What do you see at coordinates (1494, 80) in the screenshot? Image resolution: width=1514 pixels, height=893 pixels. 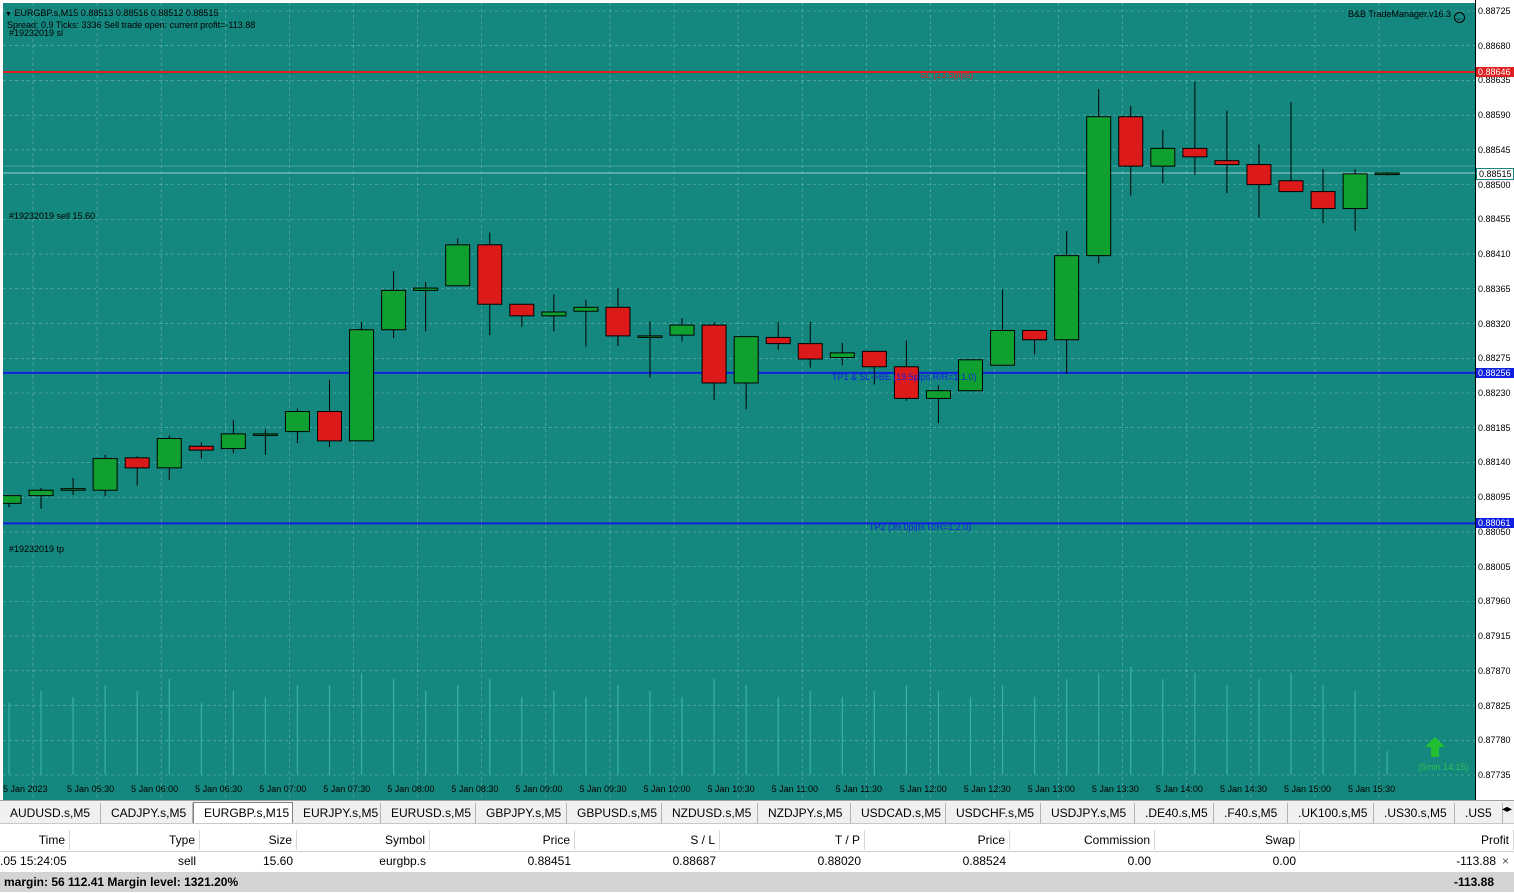 I see `price-axis-label: 0.88635` at bounding box center [1494, 80].